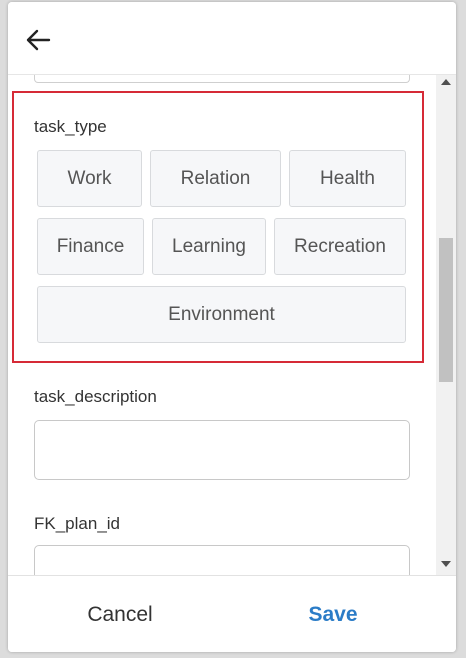 This screenshot has width=466, height=658. I want to click on chip-learning: Learning, so click(209, 246).